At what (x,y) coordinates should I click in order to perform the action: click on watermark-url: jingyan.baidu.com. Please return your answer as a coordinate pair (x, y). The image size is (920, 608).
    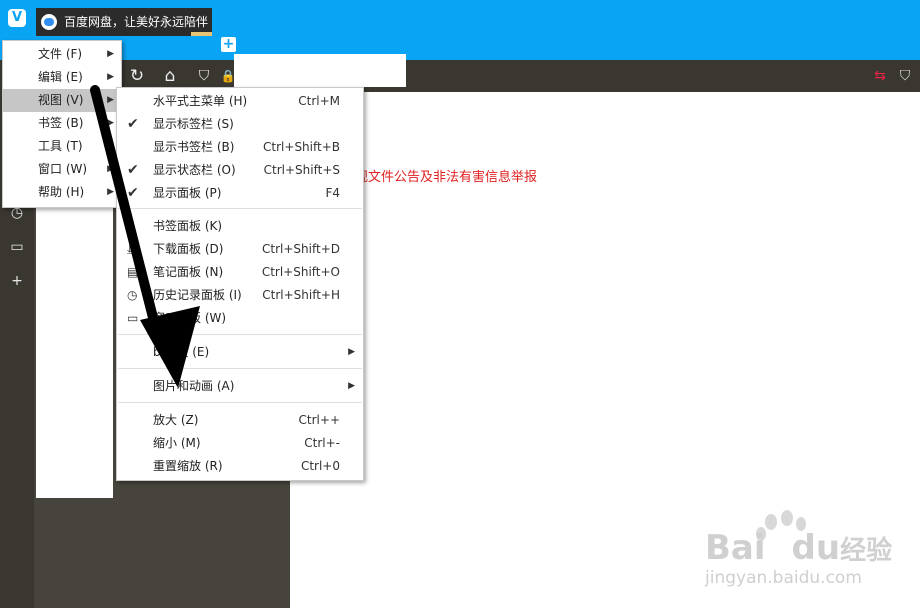
    Looking at the image, I should click on (783, 578).